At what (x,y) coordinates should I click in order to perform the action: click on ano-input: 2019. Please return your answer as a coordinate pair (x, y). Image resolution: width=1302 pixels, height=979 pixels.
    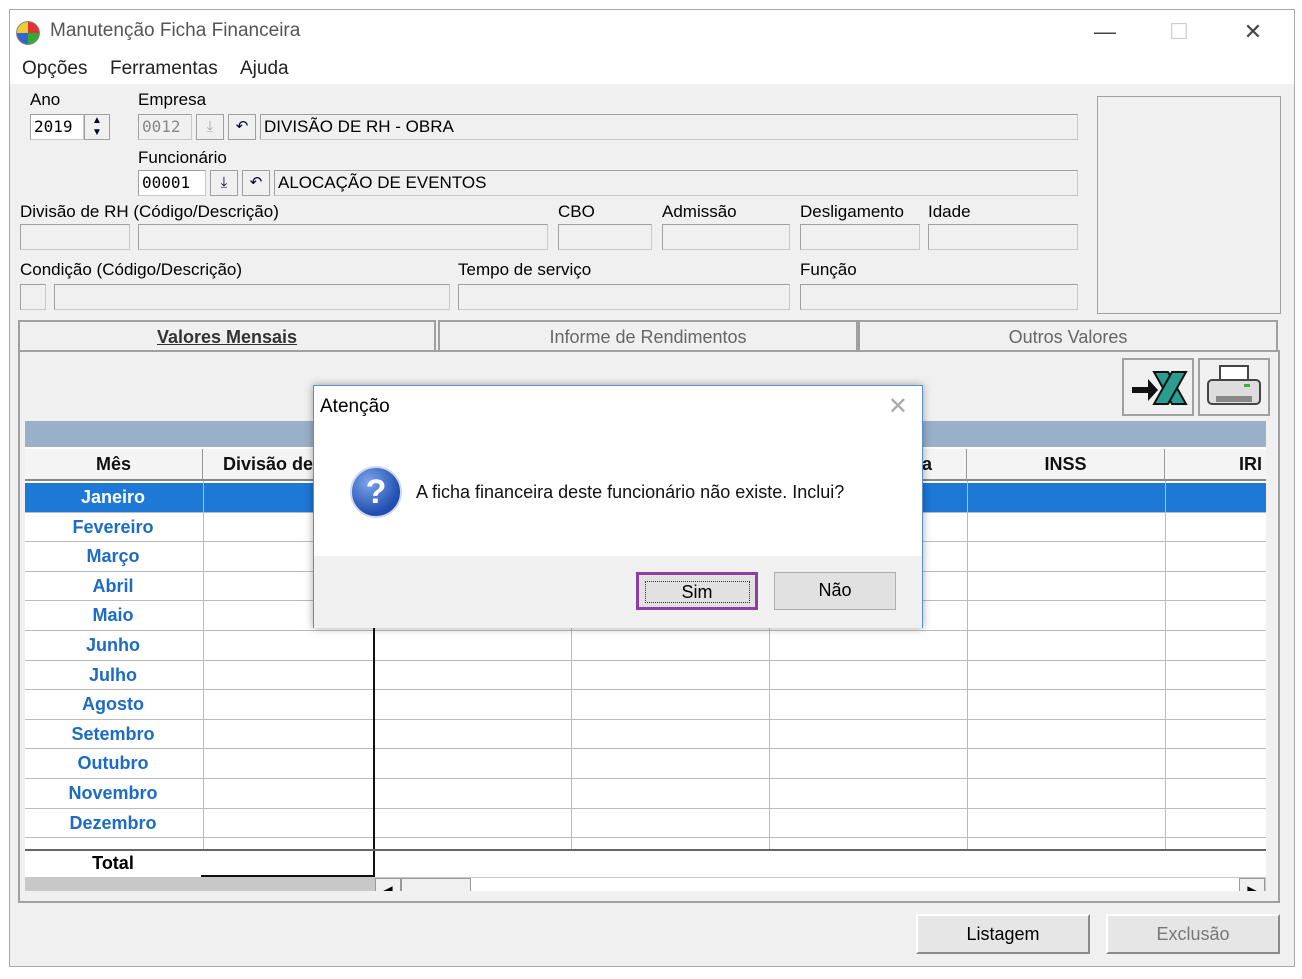
    Looking at the image, I should click on (57, 127).